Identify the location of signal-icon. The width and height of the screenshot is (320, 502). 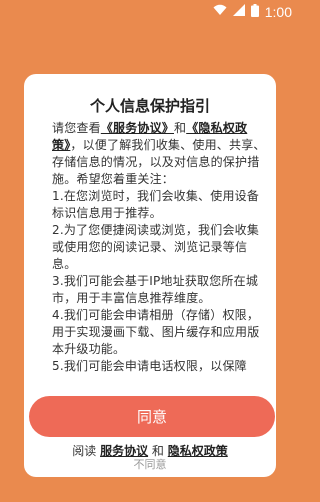
(238, 12).